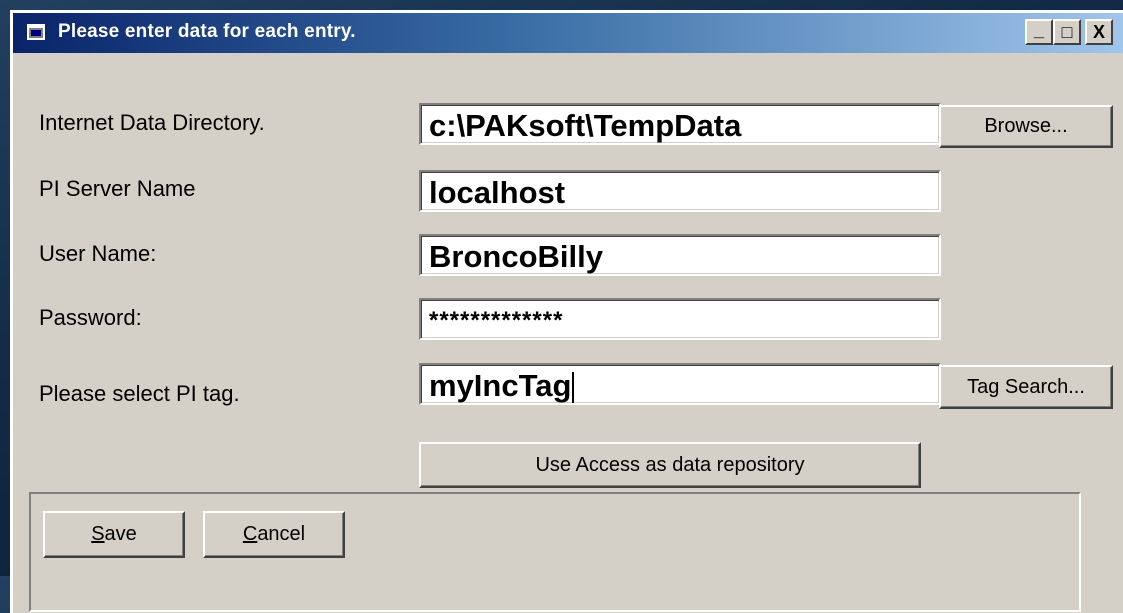  Describe the element at coordinates (680, 255) in the screenshot. I see `user-name-input: BroncoBilly` at that location.